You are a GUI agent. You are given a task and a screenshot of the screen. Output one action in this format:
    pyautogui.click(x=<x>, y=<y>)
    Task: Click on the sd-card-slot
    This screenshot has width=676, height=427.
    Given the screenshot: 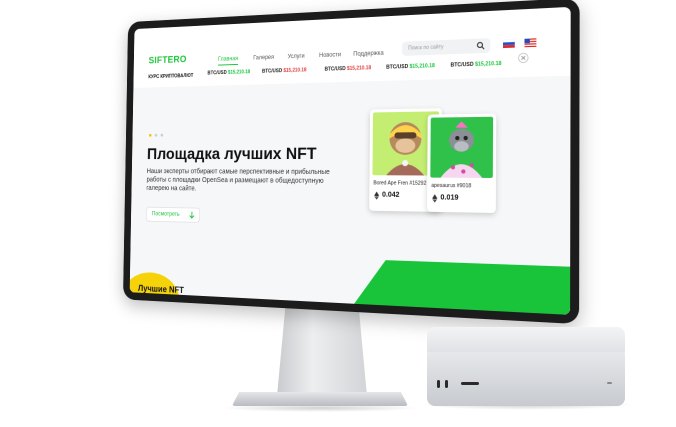 What is the action you would take?
    pyautogui.click(x=470, y=383)
    